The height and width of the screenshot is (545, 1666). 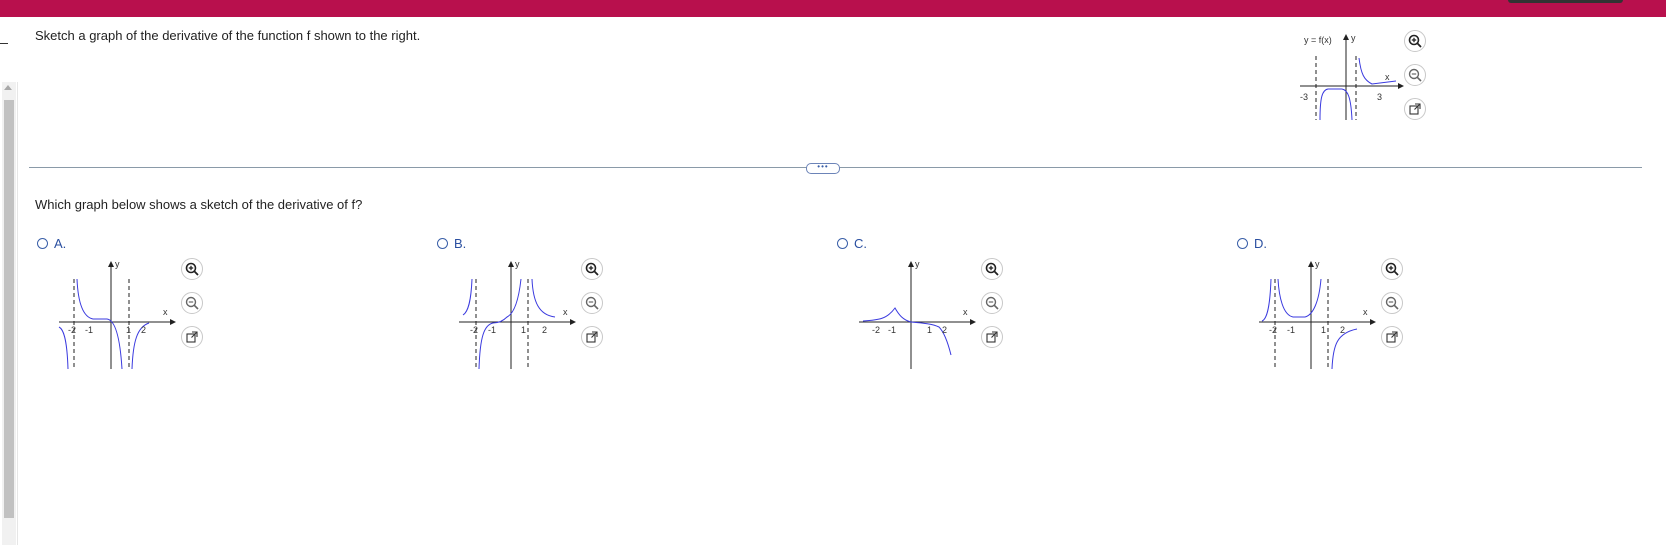 What do you see at coordinates (1377, 71) in the screenshot?
I see `curve-right` at bounding box center [1377, 71].